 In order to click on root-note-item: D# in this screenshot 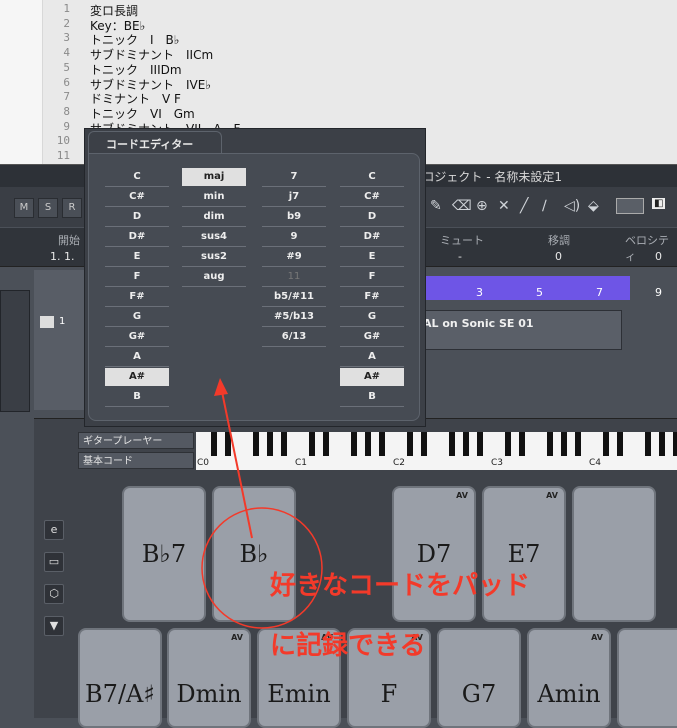, I will do `click(137, 237)`.